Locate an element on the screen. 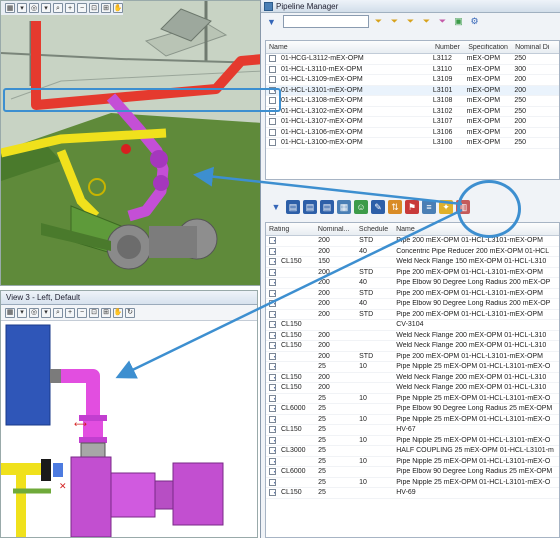 The width and height of the screenshot is (560, 538). report-icon: ▥ is located at coordinates (463, 207).